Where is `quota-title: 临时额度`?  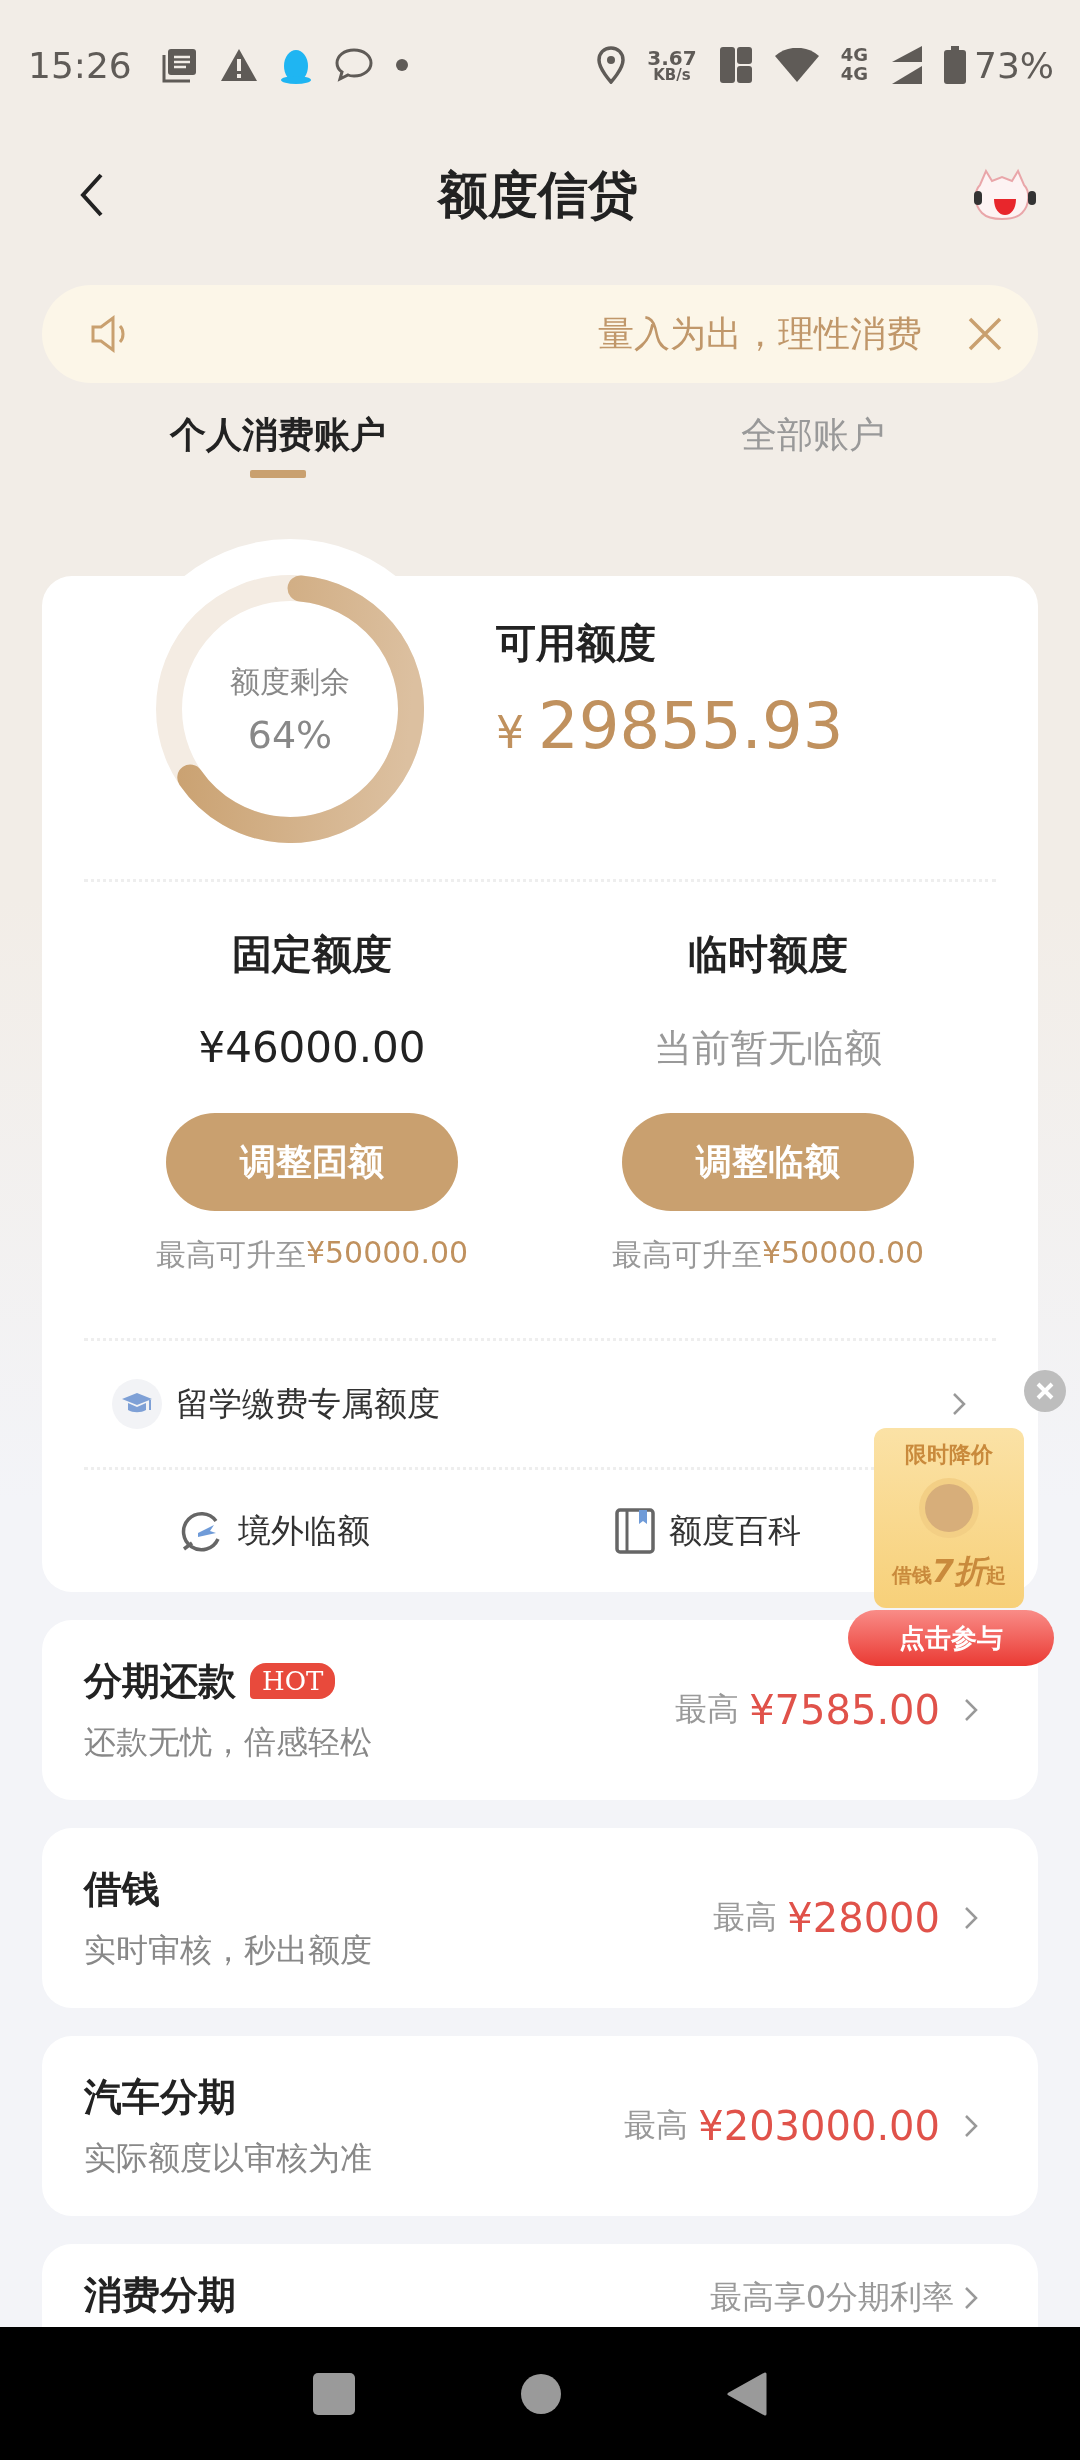
quota-title: 临时额度 is located at coordinates (768, 954).